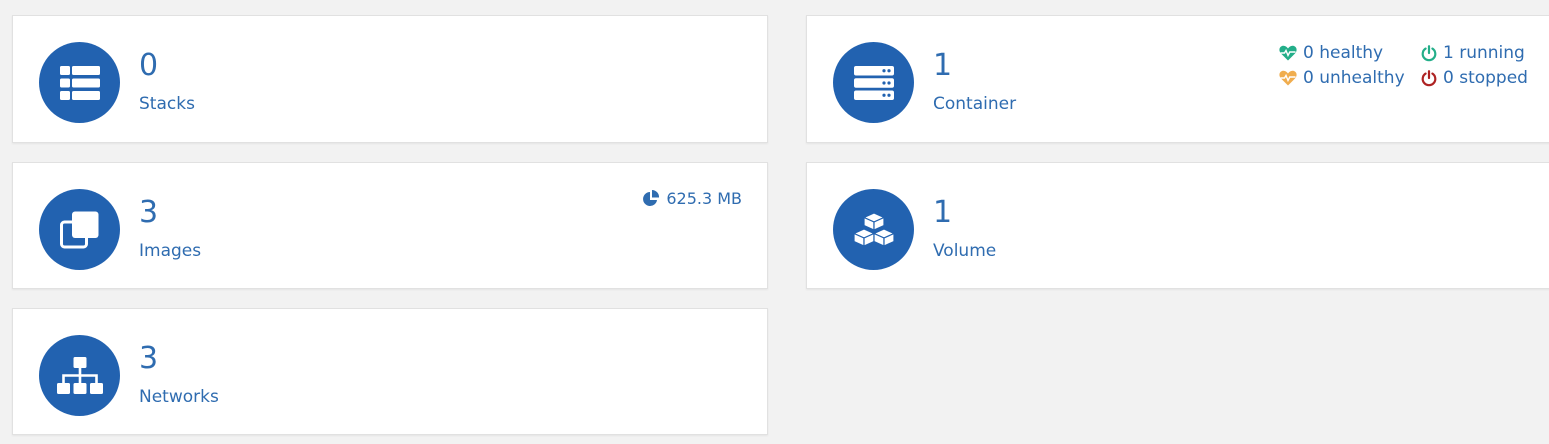  I want to click on stacks-count: 0, so click(149, 65).